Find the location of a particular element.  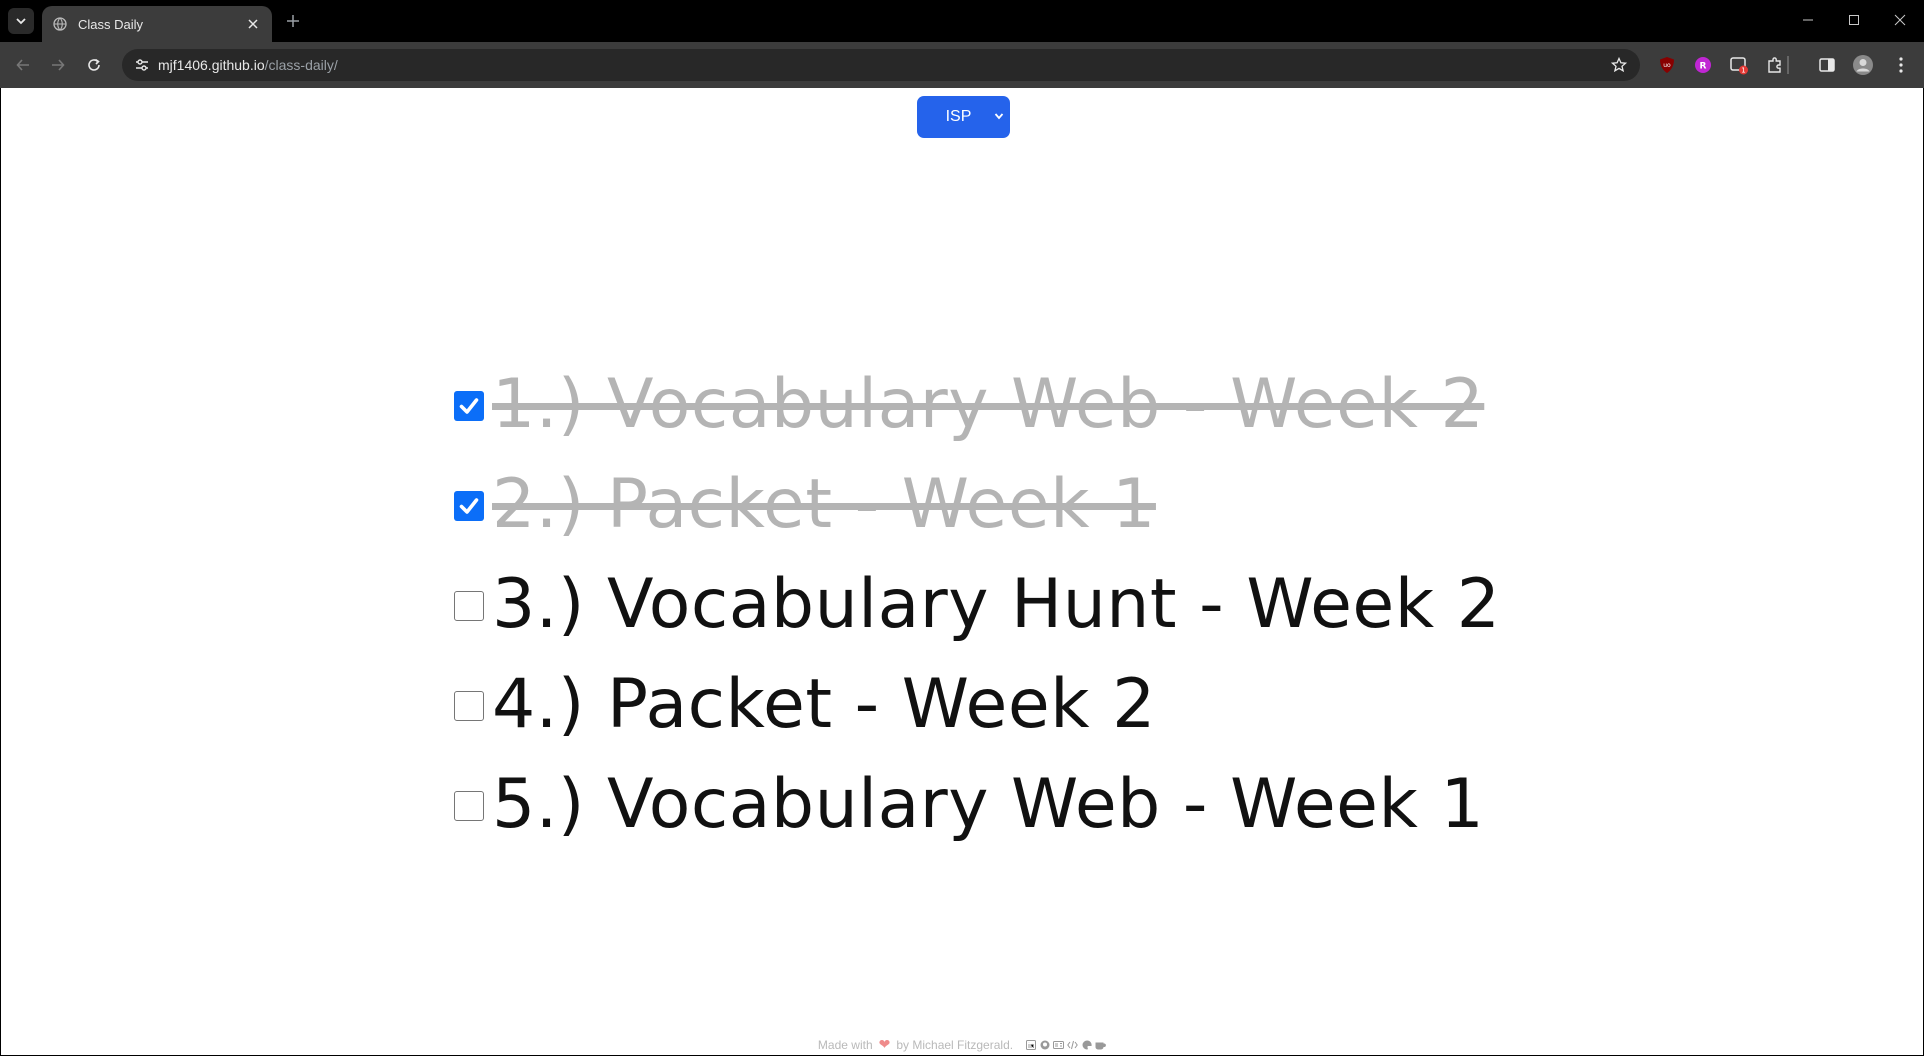

footer: Made with ❤ by Michael Fitzgerald. is located at coordinates (962, 1044).